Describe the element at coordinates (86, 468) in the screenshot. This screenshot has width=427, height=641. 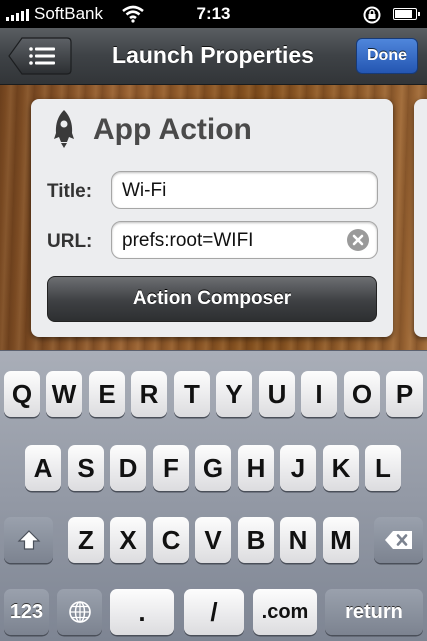
I see `key-s: S` at that location.